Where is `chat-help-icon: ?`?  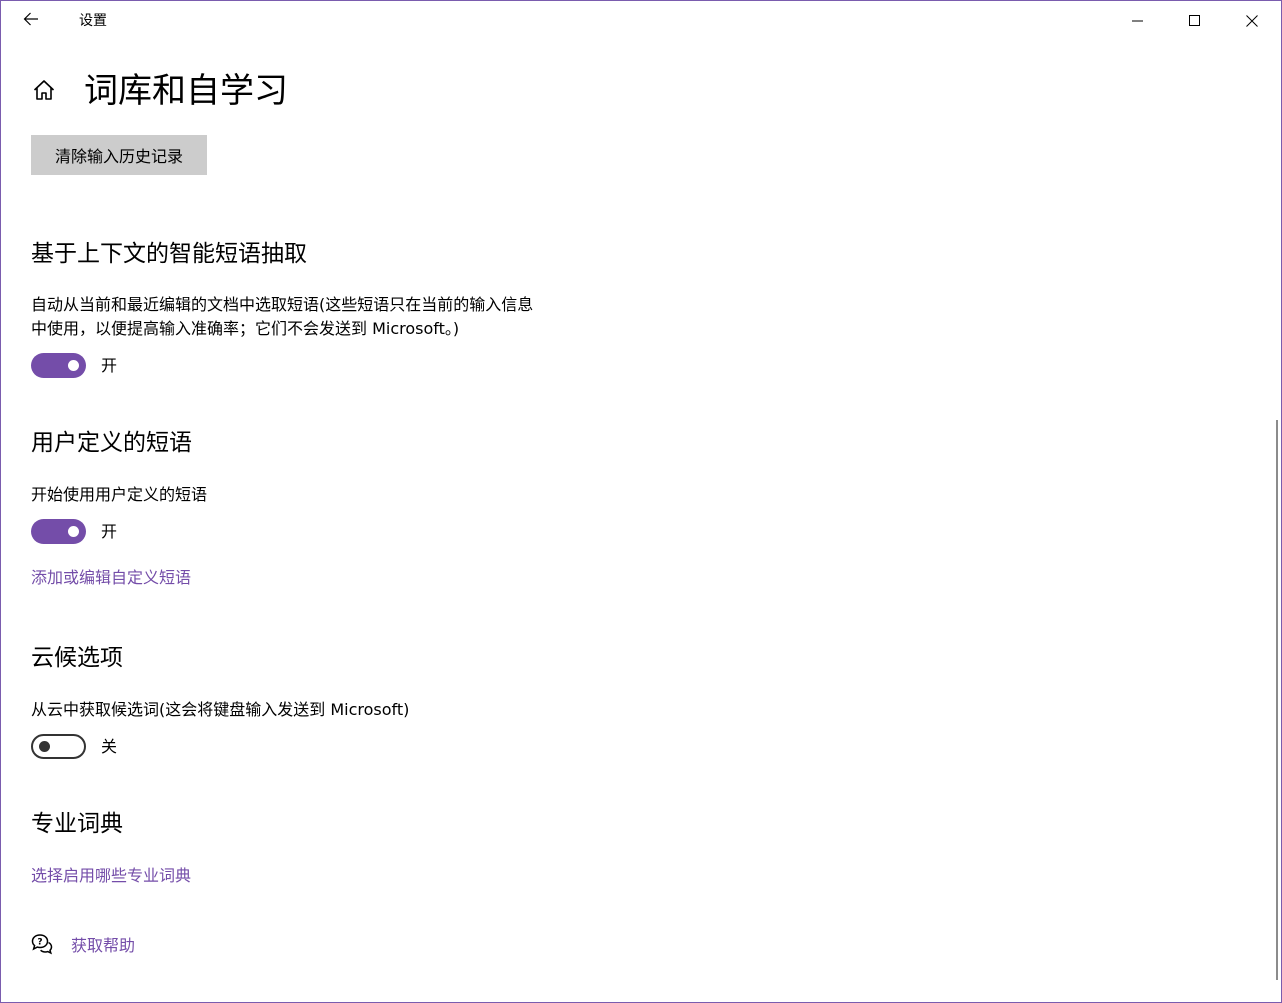 chat-help-icon: ? is located at coordinates (42, 944).